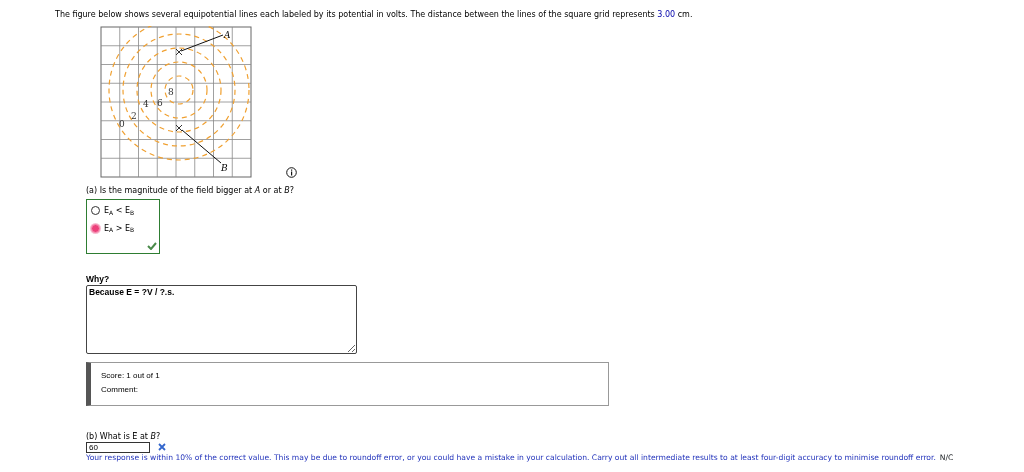  Describe the element at coordinates (146, 103) in the screenshot. I see `potential-label: 4` at that location.